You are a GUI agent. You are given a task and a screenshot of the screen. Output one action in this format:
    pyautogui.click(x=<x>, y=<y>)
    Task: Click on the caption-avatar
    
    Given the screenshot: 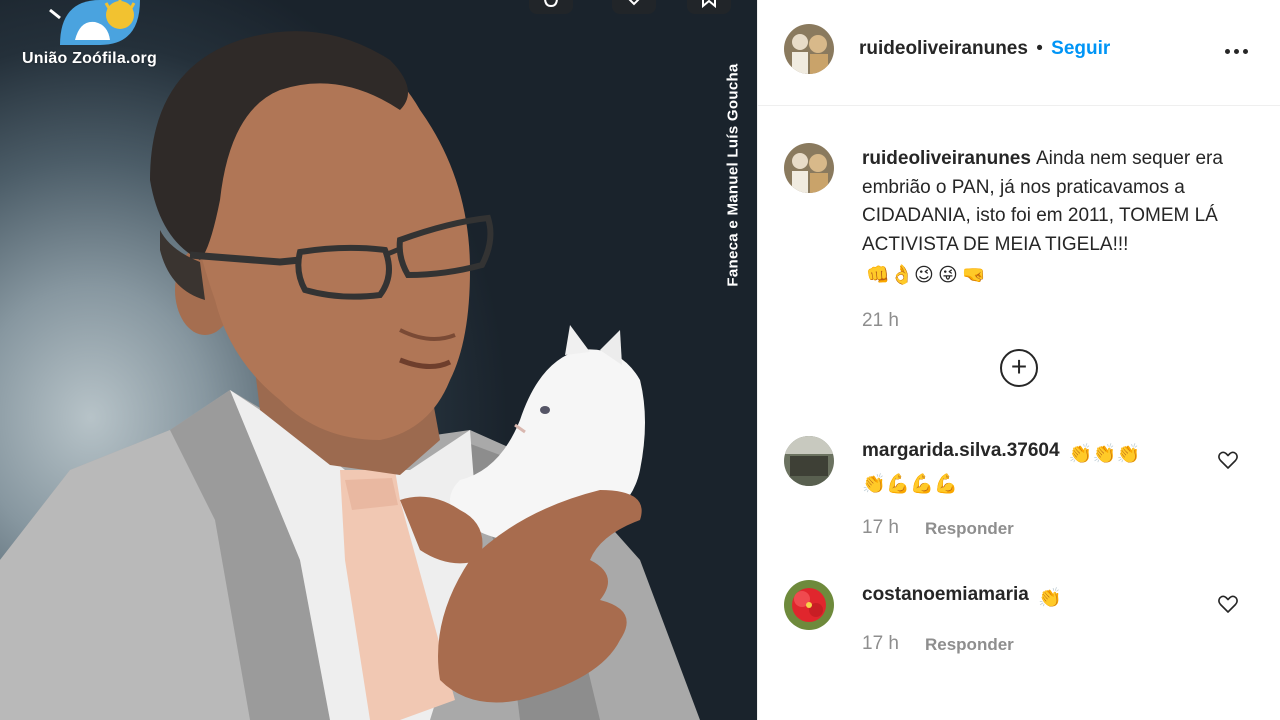 What is the action you would take?
    pyautogui.click(x=809, y=168)
    